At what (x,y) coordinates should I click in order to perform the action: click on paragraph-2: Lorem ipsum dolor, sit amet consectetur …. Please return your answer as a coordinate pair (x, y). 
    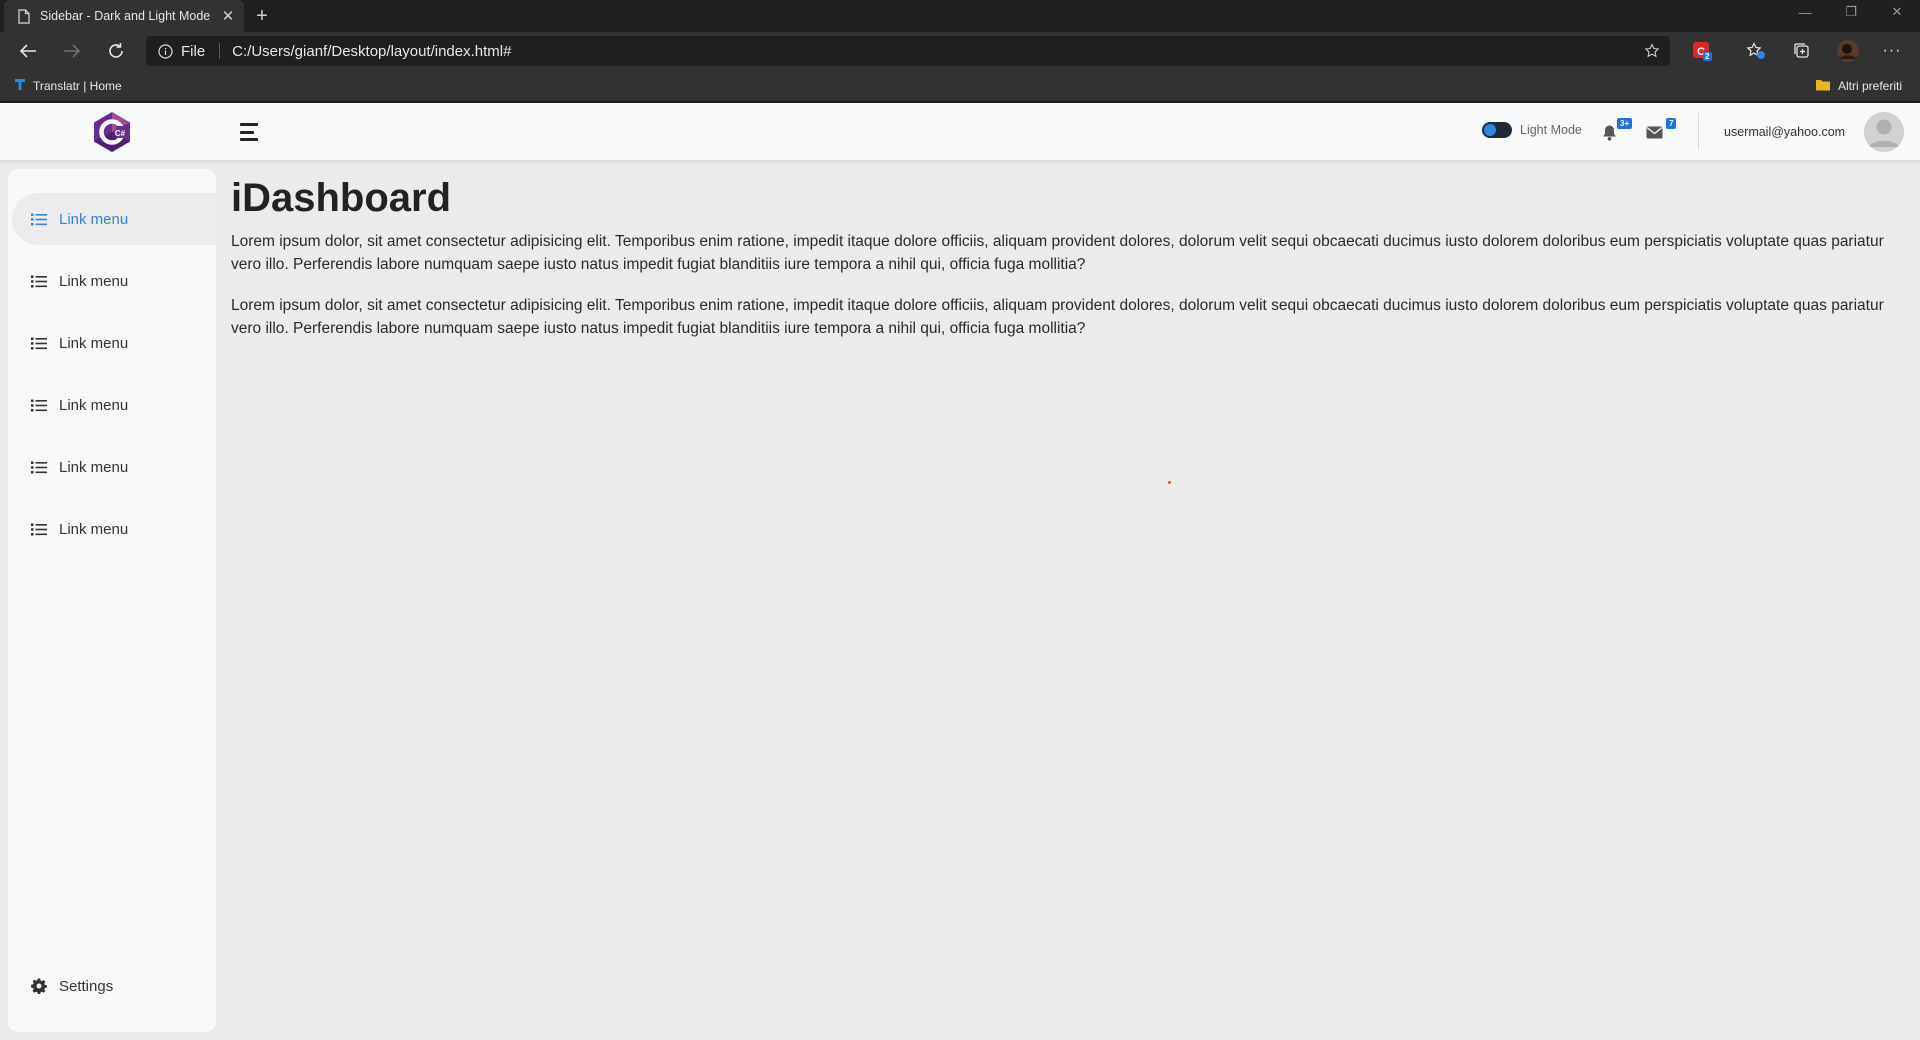
    Looking at the image, I should click on (1057, 317).